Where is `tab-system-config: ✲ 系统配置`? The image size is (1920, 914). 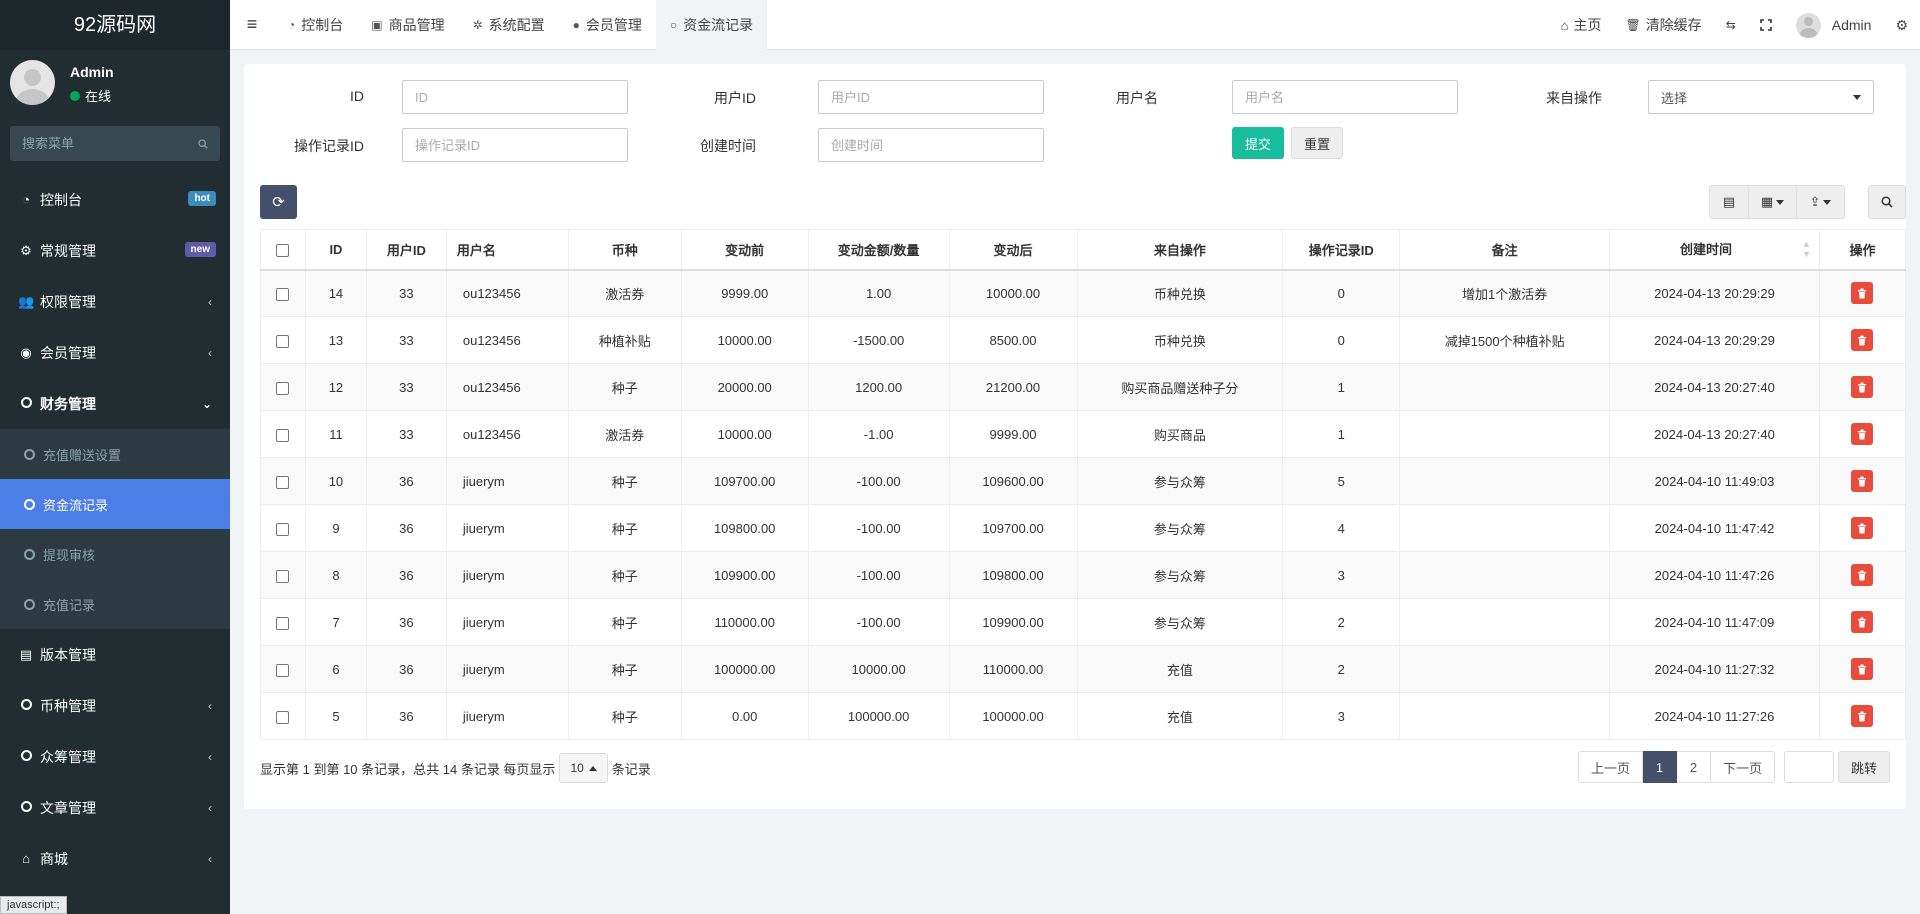
tab-system-config: ✲ 系统配置 is located at coordinates (509, 25).